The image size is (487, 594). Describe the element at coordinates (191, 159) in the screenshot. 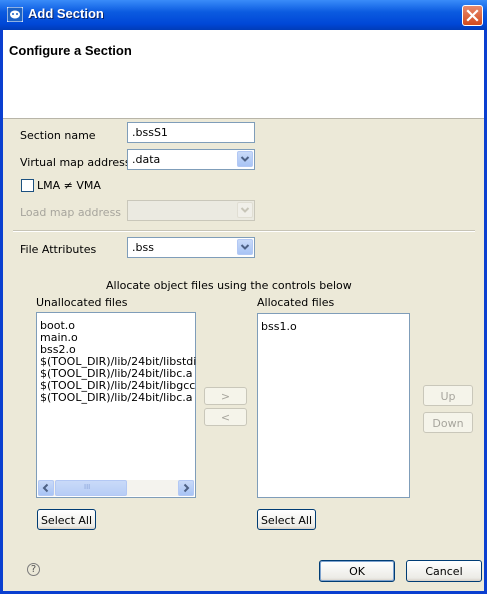

I see `vma-select: .data` at that location.